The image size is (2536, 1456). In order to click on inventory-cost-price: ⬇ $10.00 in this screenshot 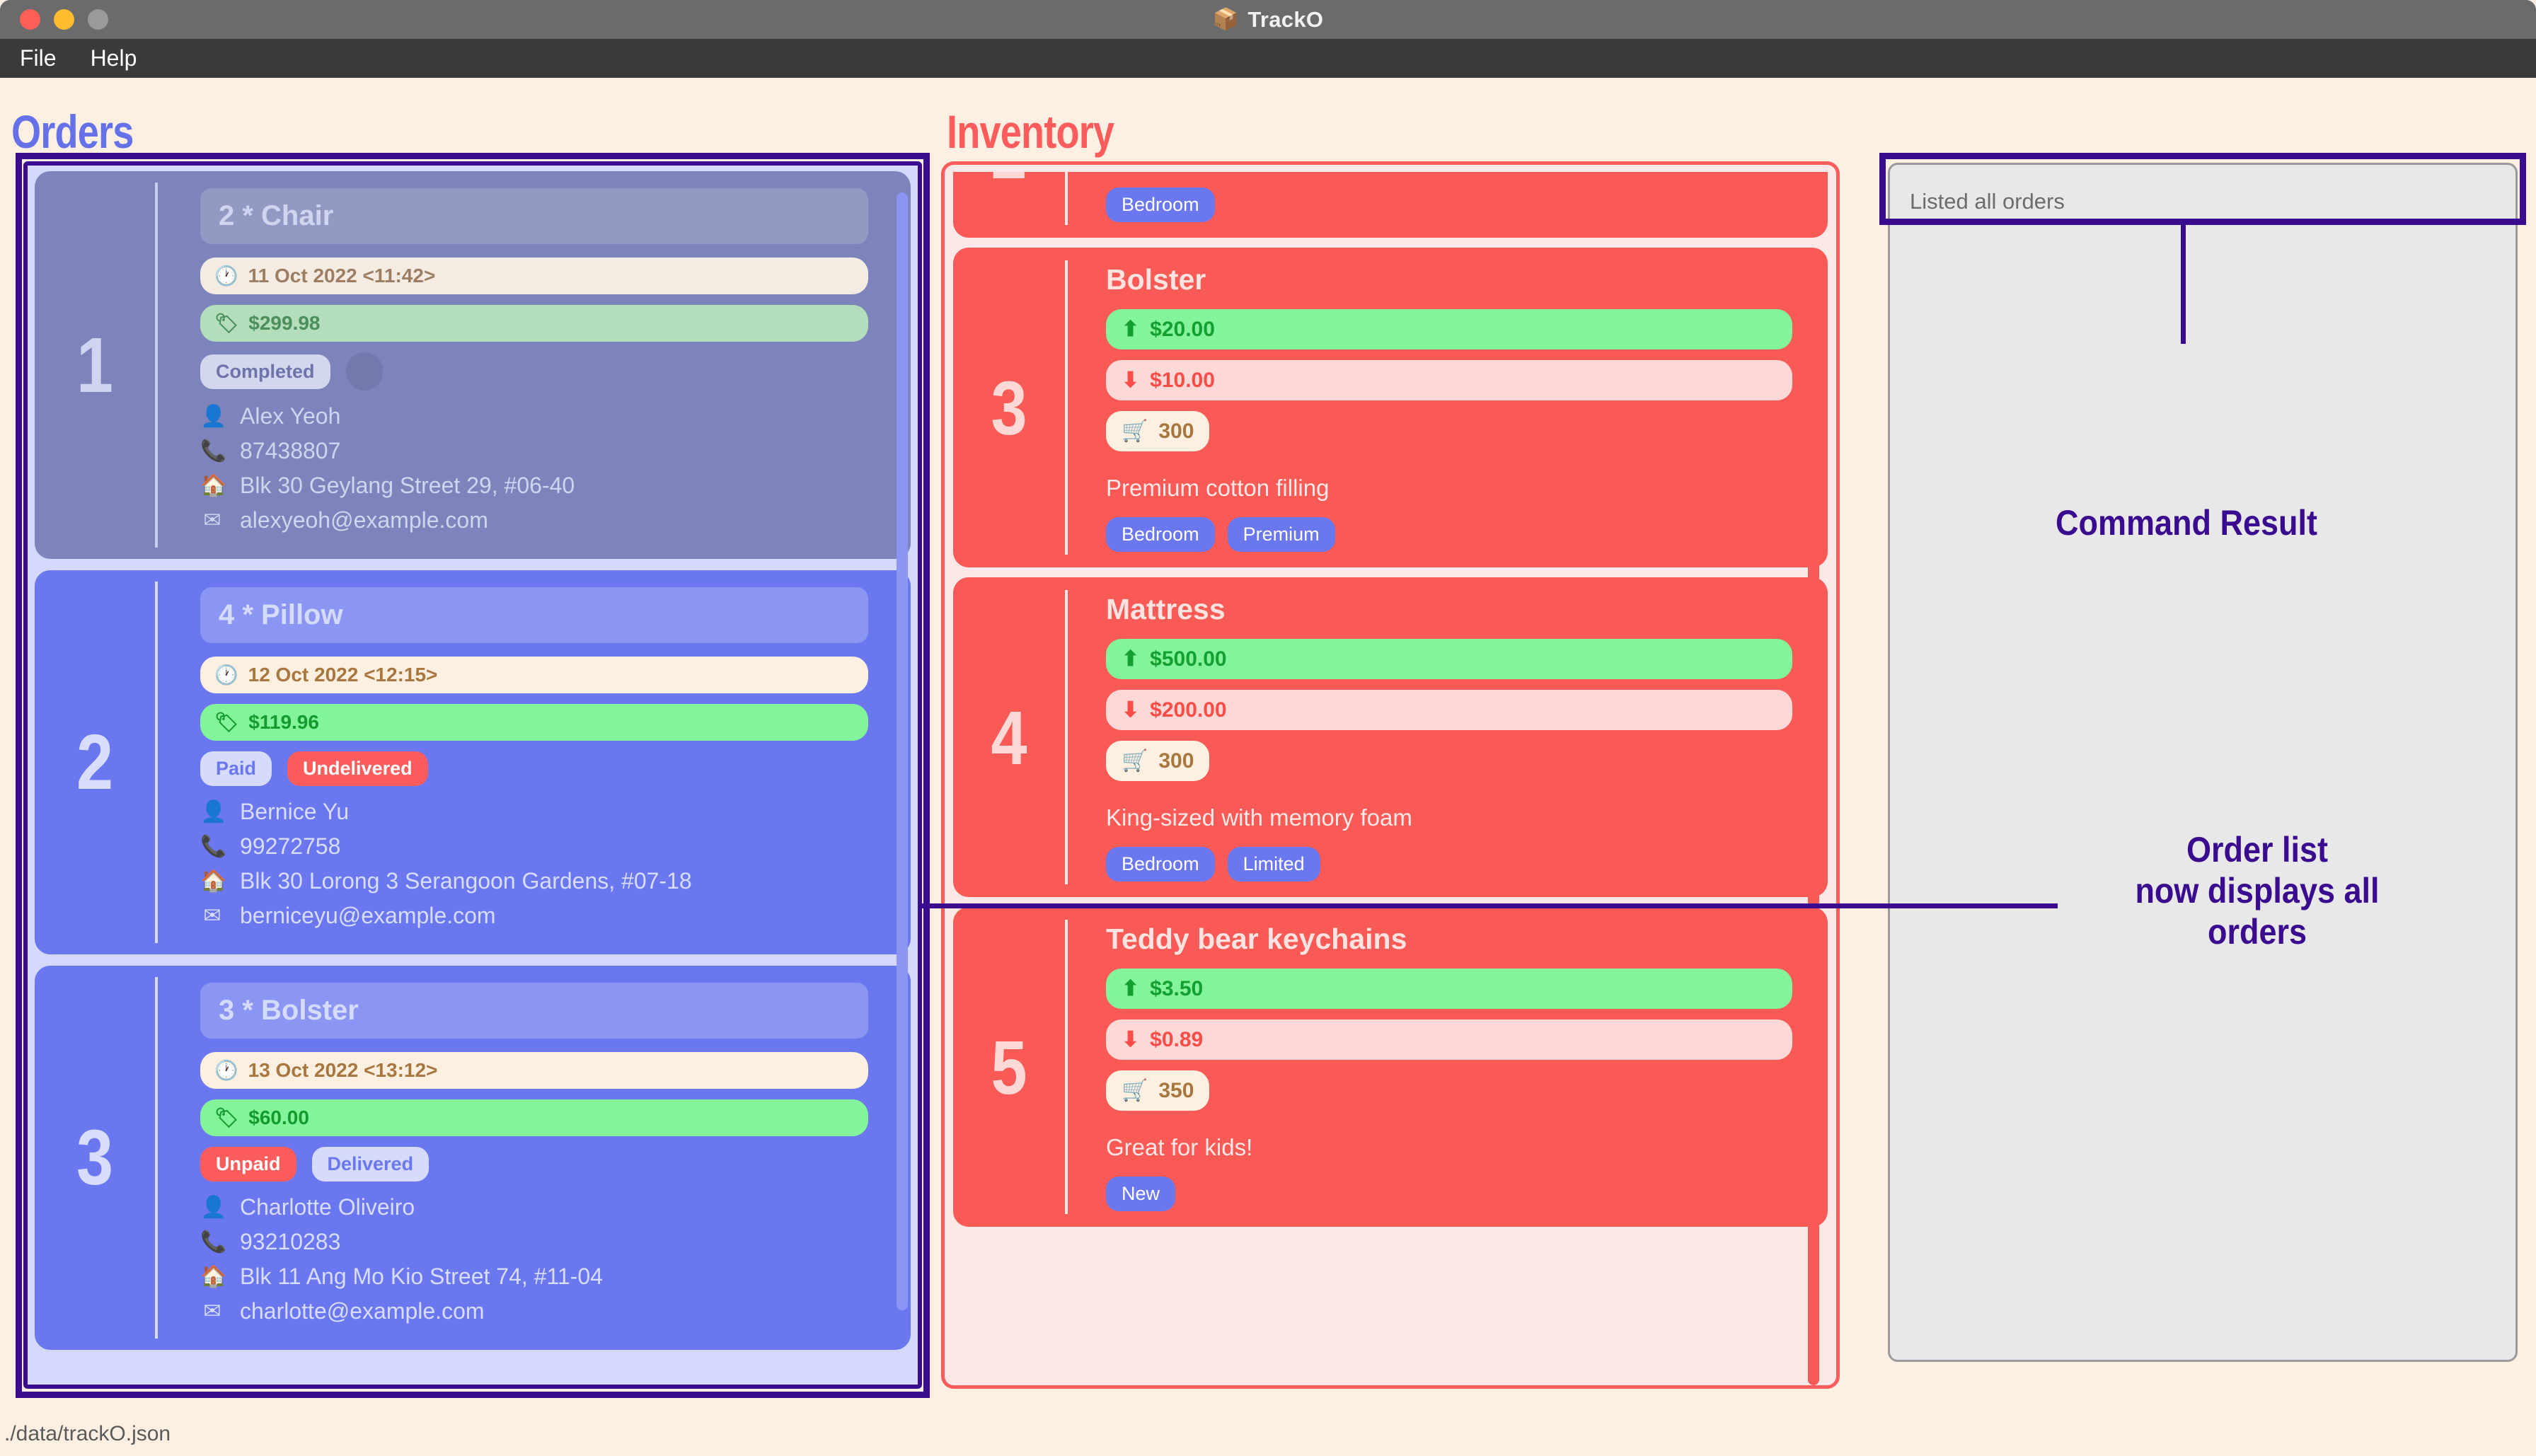, I will do `click(1449, 380)`.